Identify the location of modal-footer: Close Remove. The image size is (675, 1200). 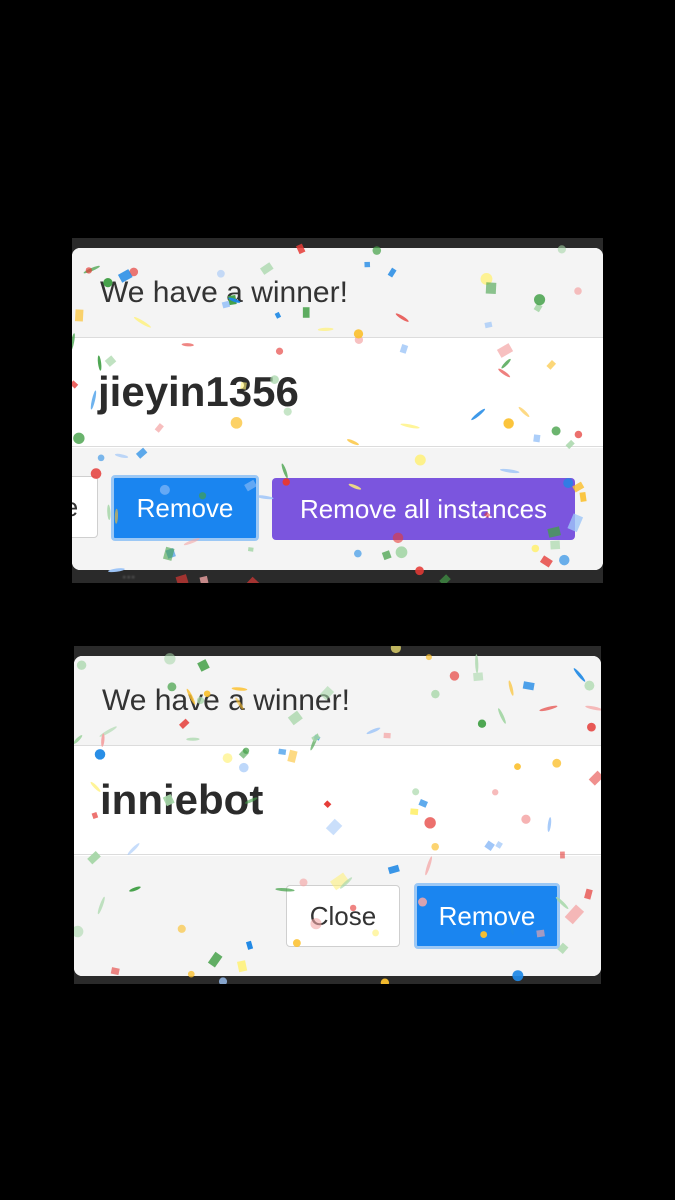
(337, 916).